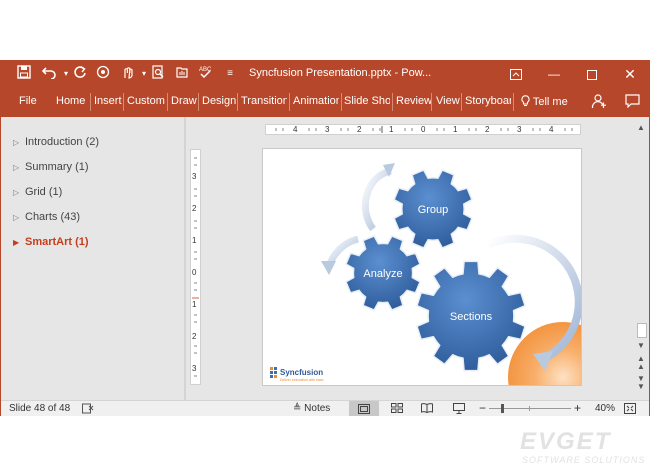  I want to click on logo-text: Syncfusion, so click(302, 372).